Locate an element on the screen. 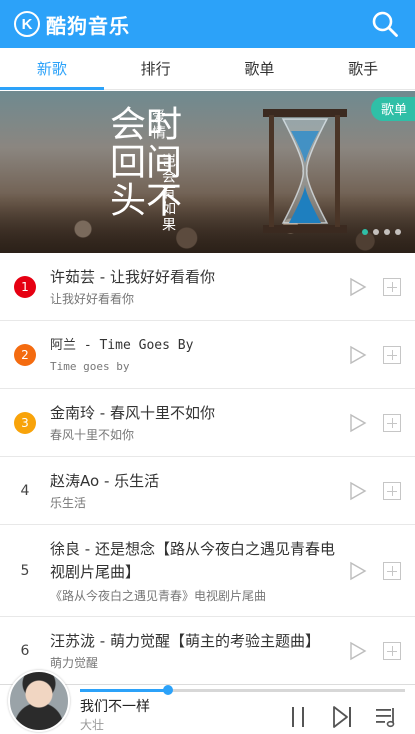 This screenshot has height=734, width=415. song-subtitle: 乐生活 is located at coordinates (68, 503).